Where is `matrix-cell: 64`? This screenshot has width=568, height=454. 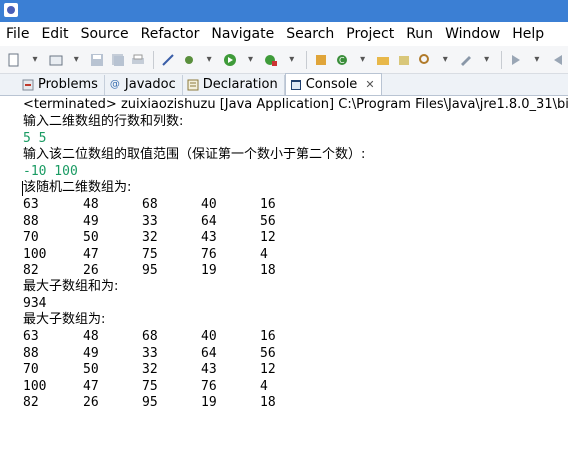
matrix-cell: 64 is located at coordinates (209, 353).